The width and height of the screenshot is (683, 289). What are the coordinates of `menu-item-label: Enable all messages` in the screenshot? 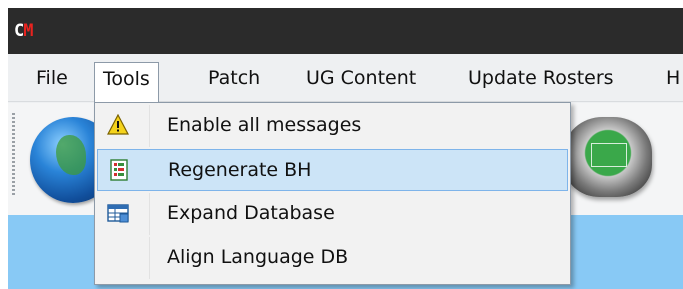 It's located at (264, 125).